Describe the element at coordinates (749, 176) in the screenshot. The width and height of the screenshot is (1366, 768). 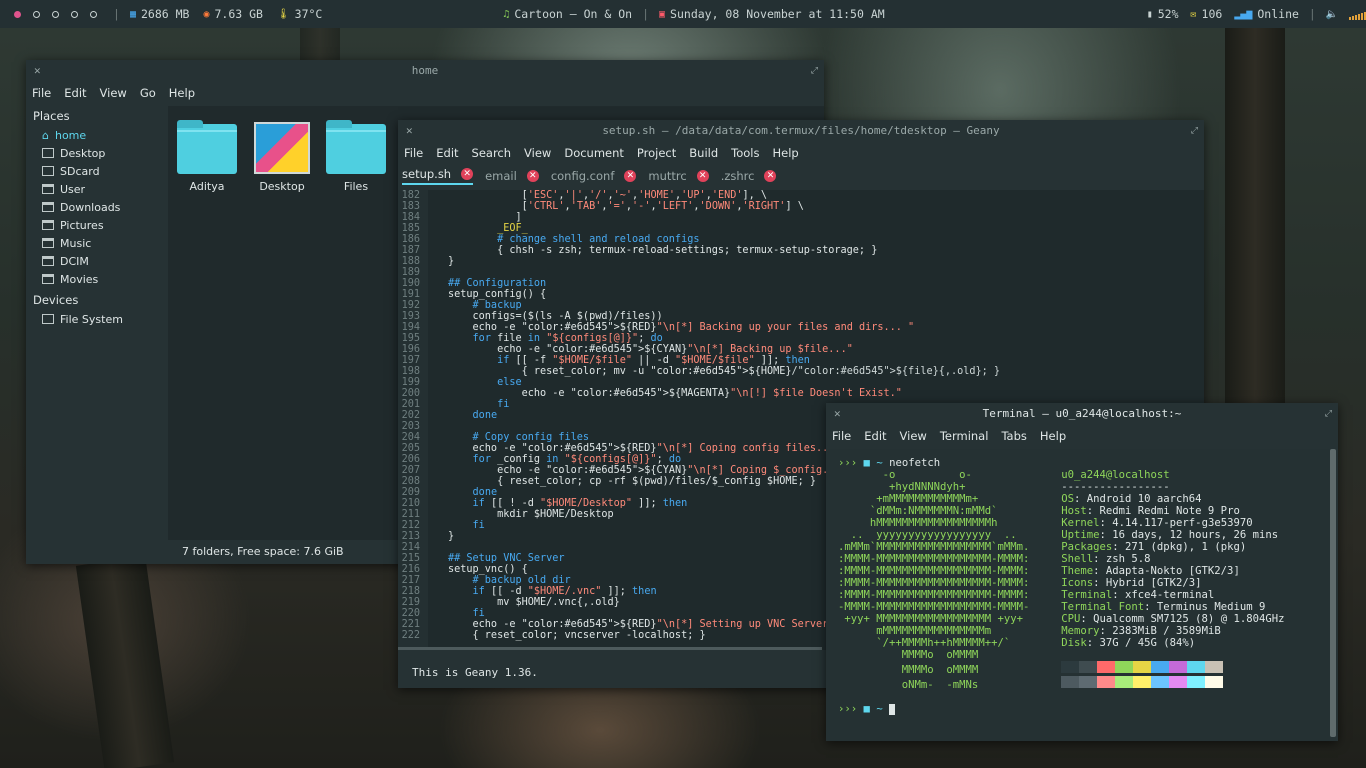
I see `tab-zshrc: .zshrc ✕` at that location.